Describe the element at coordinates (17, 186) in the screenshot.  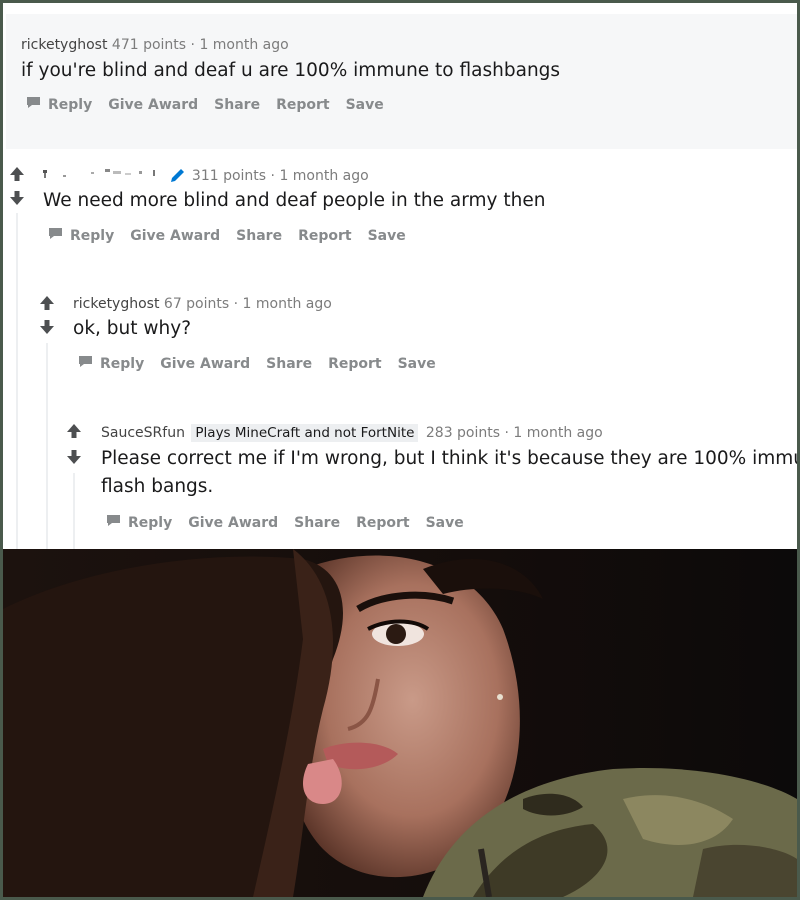
I see `comment-2-votes` at that location.